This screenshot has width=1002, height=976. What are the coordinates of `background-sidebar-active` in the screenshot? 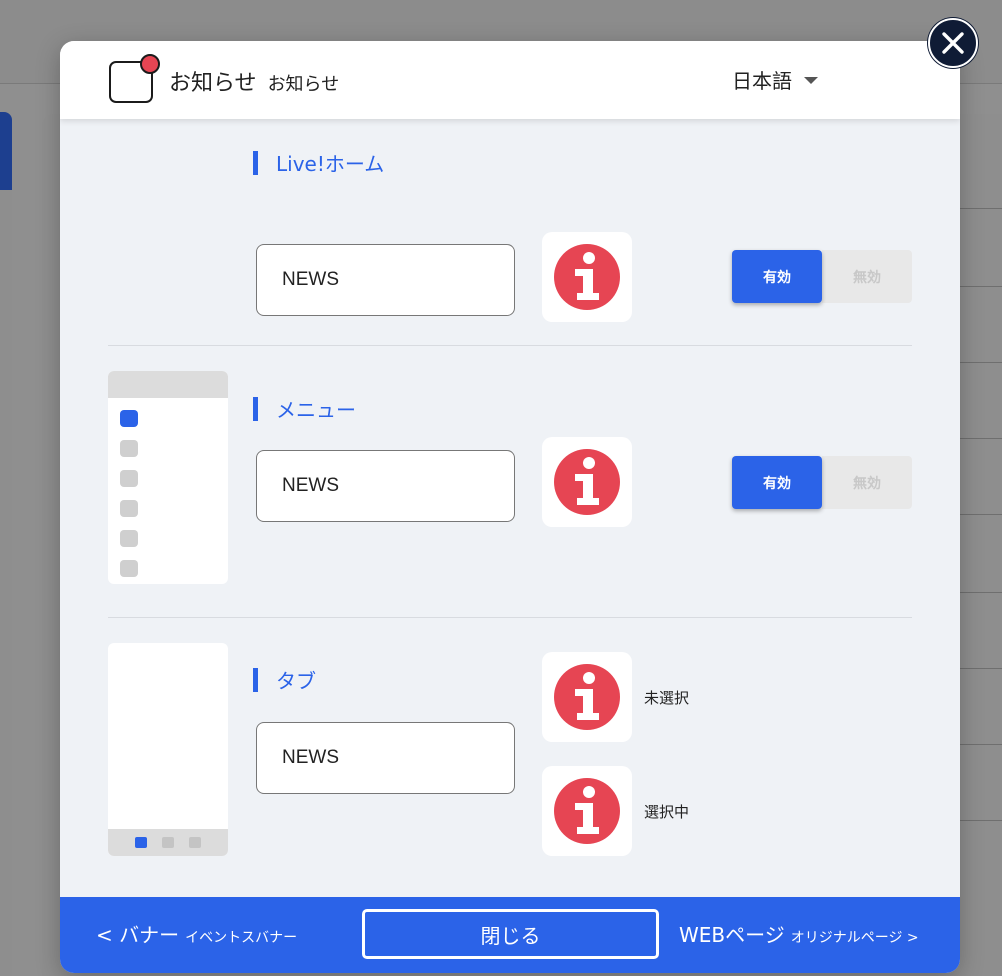 It's located at (6, 151).